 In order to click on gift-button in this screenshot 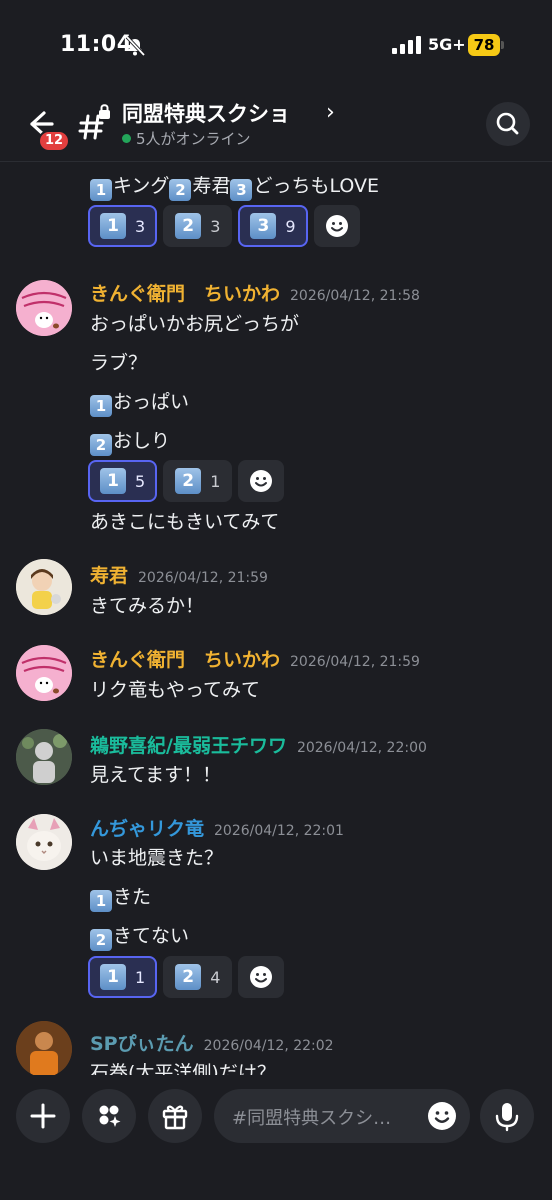, I will do `click(175, 1116)`.